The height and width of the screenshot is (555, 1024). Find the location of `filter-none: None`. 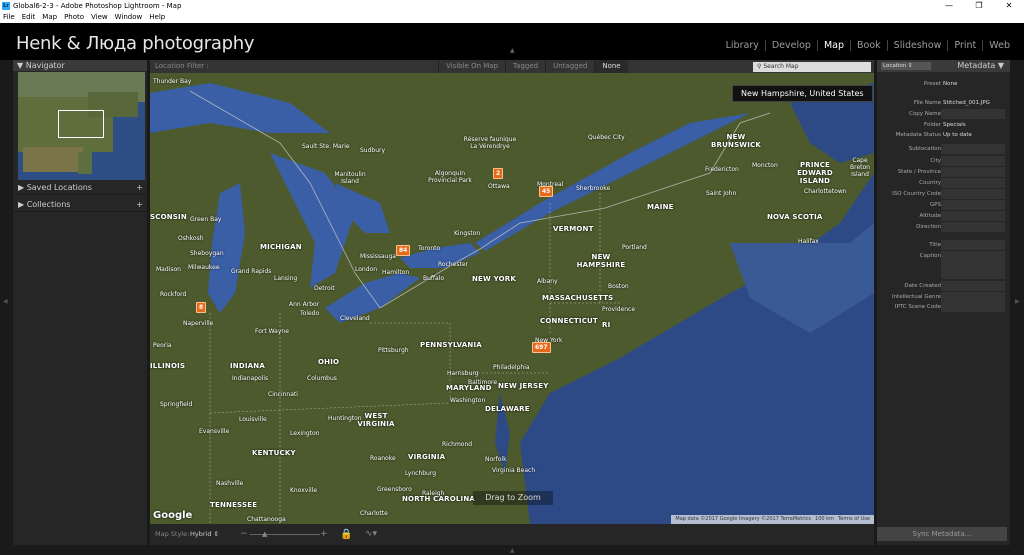

filter-none: None is located at coordinates (611, 66).